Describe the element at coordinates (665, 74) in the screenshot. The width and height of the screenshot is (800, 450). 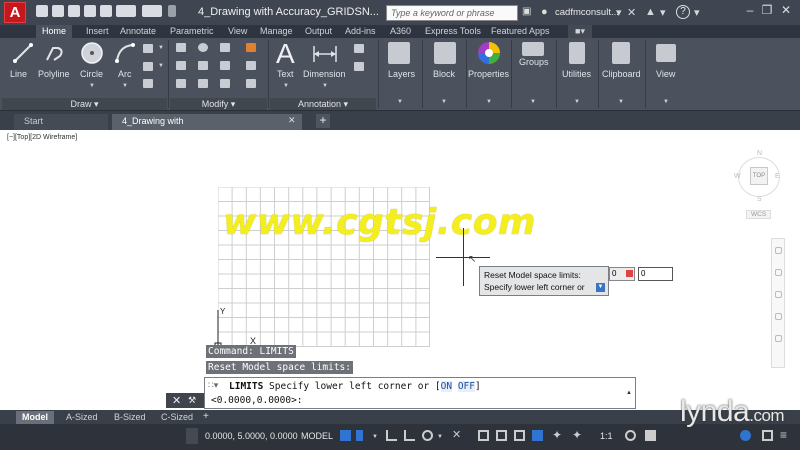
I see `view-button: View` at that location.